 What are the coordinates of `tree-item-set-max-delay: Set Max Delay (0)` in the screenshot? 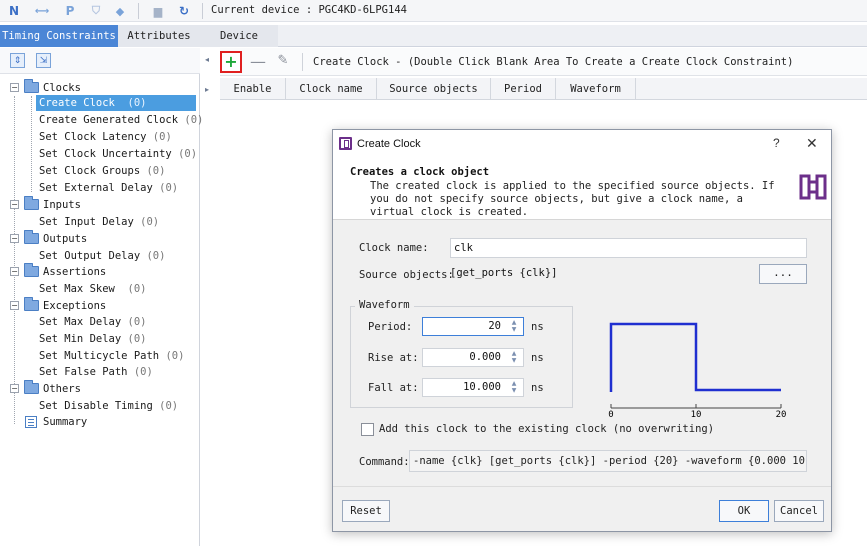 It's located at (92, 322).